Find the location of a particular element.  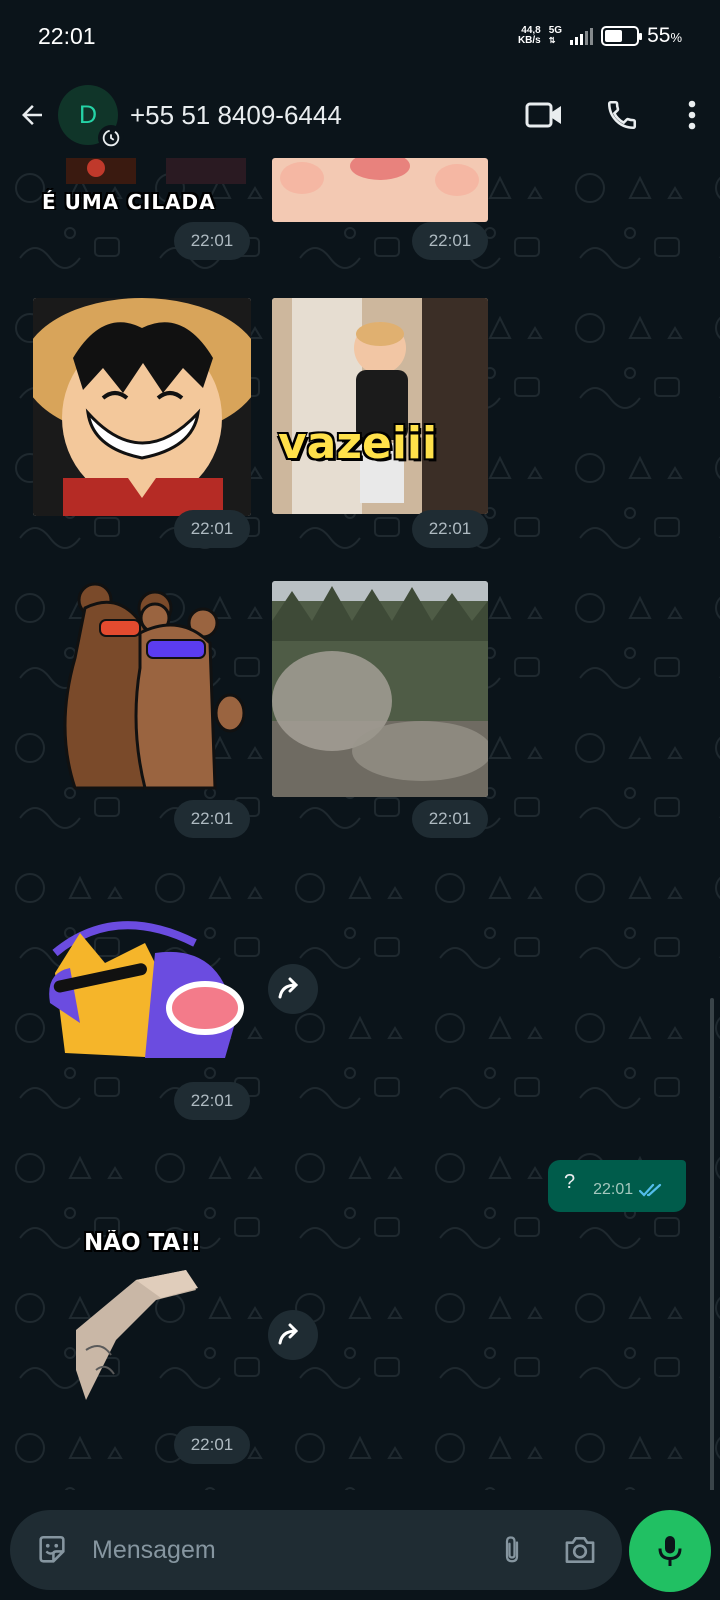

sticker-nao-ta: NÃO TA!! is located at coordinates (156, 1315).